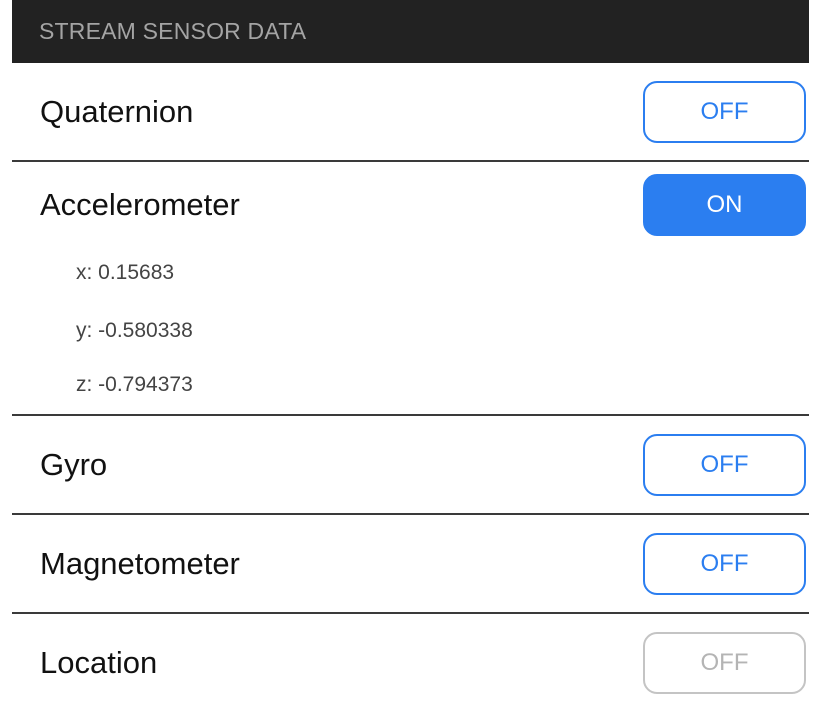  What do you see at coordinates (140, 204) in the screenshot?
I see `sensor-label-accelerometer: Accelerometer` at bounding box center [140, 204].